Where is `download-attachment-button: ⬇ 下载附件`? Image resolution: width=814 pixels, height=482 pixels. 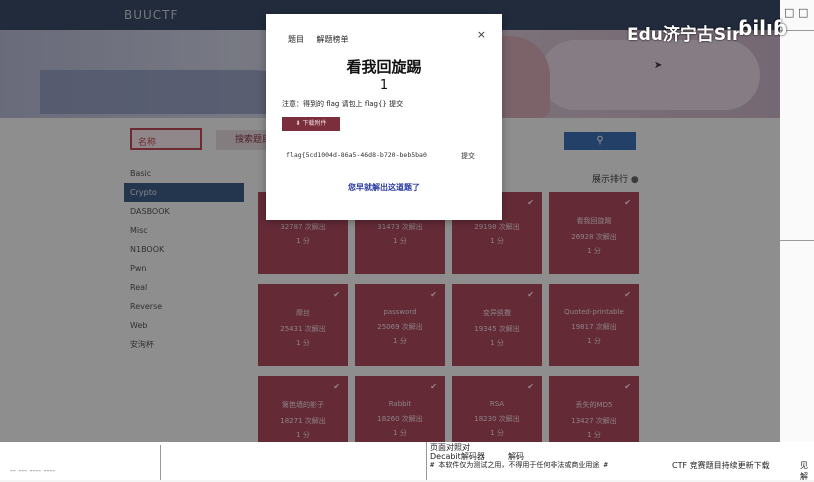
download-attachment-button: ⬇ 下载附件 is located at coordinates (311, 124).